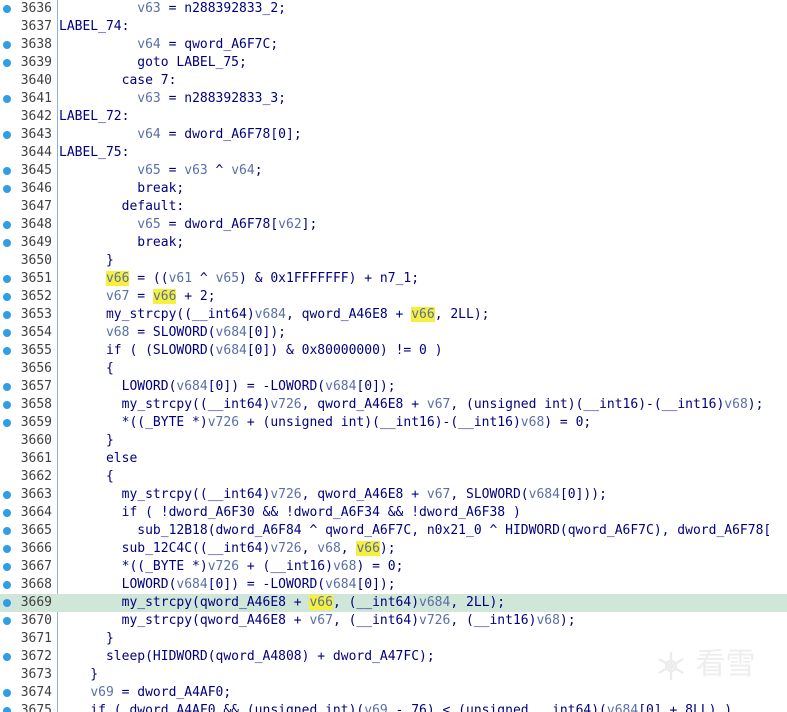  What do you see at coordinates (393, 459) in the screenshot?
I see `code-line: 3661 else` at bounding box center [393, 459].